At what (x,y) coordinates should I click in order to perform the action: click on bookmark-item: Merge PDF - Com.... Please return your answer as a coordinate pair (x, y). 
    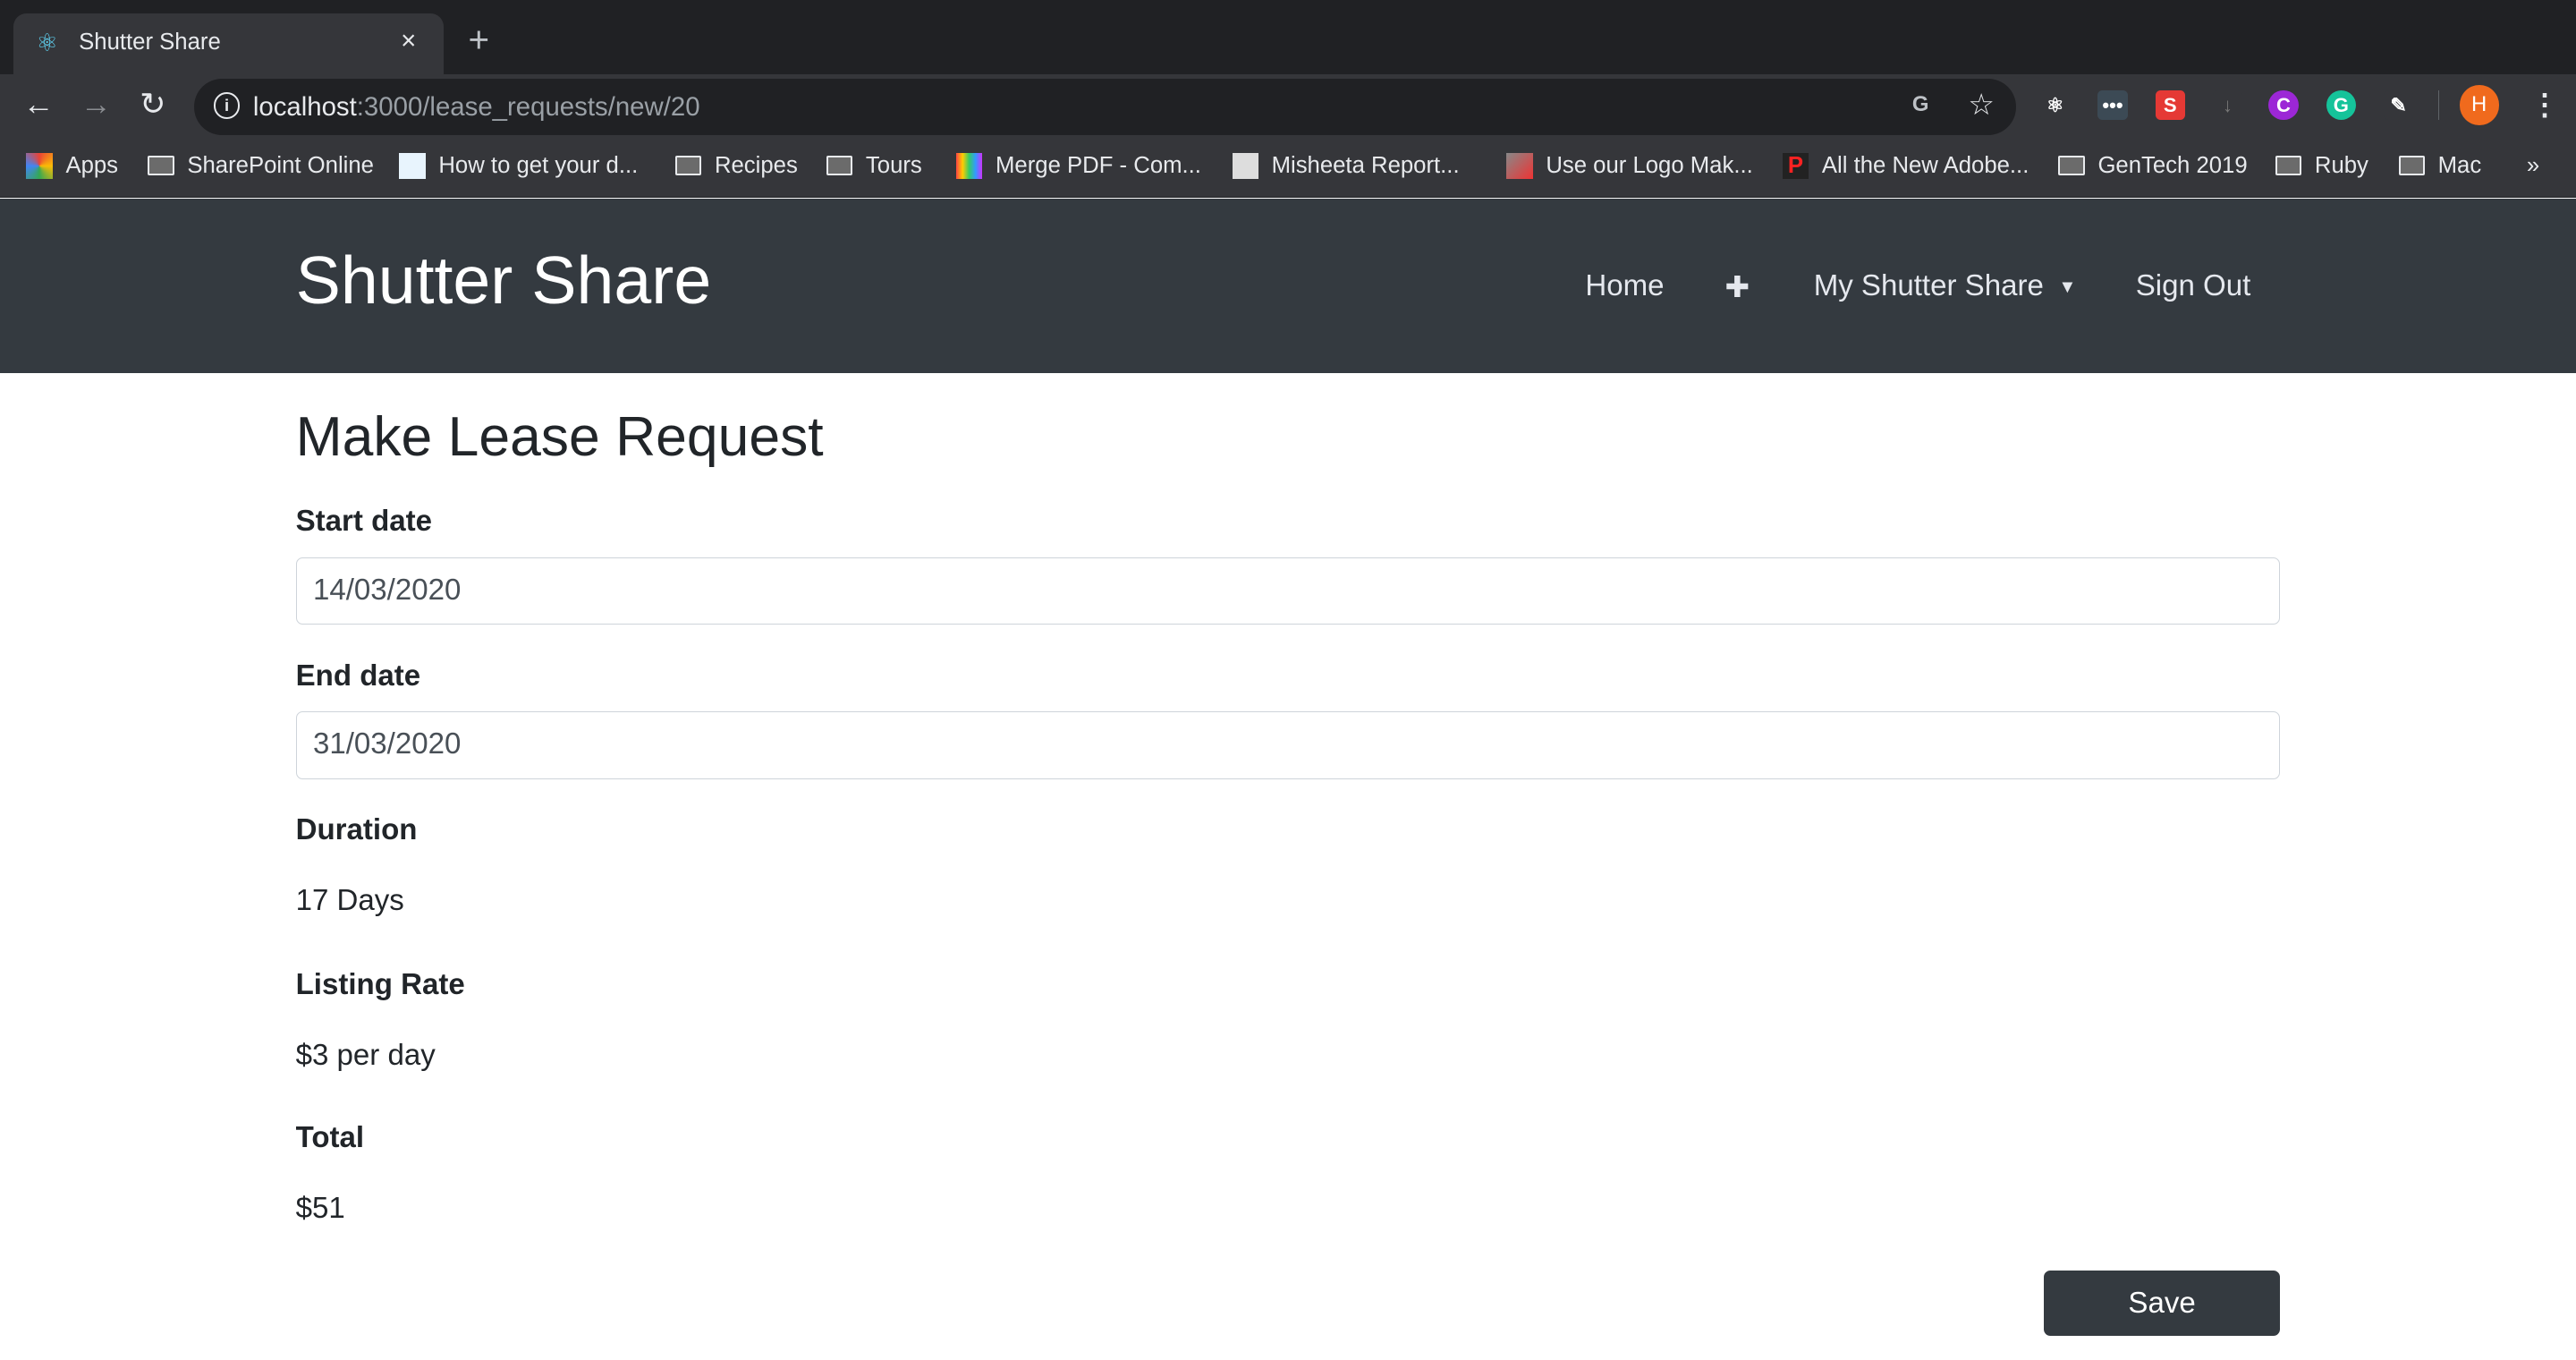
    Looking at the image, I should click on (1078, 166).